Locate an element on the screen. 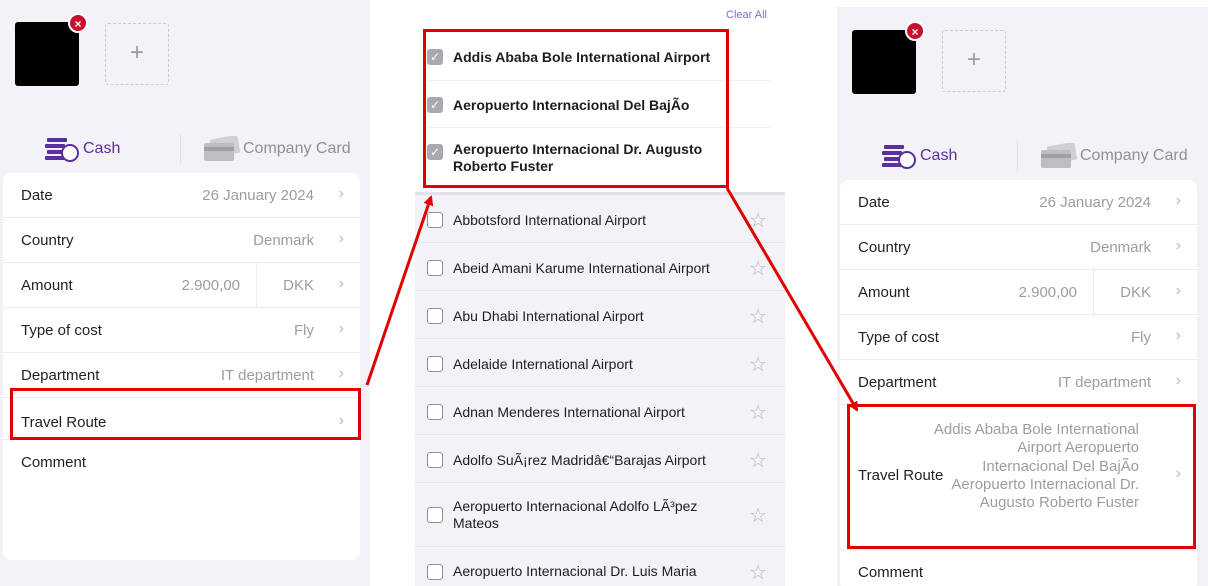 This screenshot has height=586, width=1208. list-item-label: Abeid Amani Karume International Airport is located at coordinates (581, 268).